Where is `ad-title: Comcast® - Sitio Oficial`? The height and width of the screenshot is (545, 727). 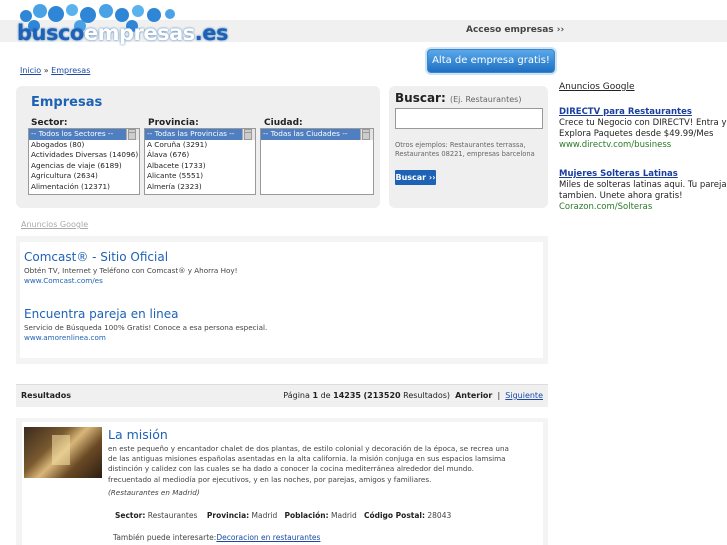
ad-title: Comcast® - Sitio Oficial is located at coordinates (131, 257).